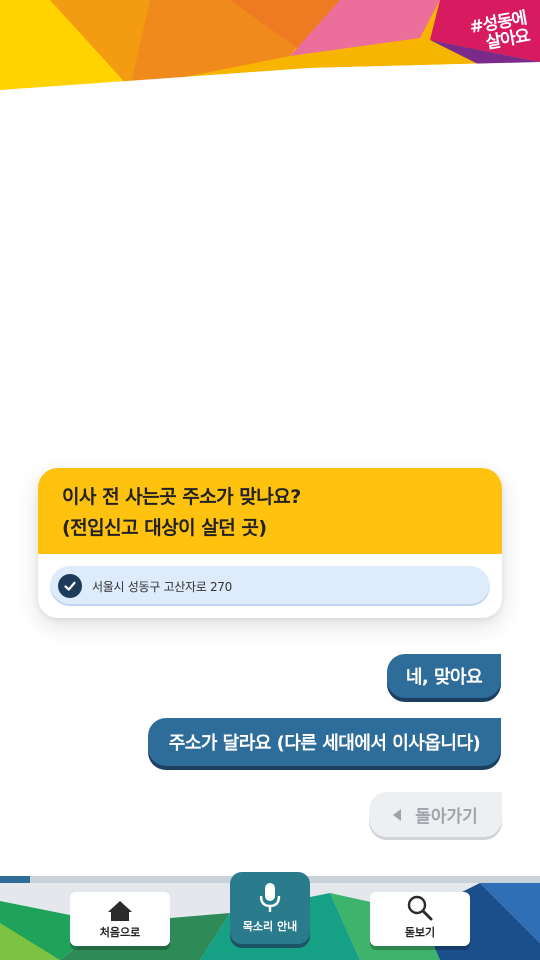 This screenshot has height=960, width=540. What do you see at coordinates (270, 926) in the screenshot?
I see `voice-guide-label: 목소리 안내` at bounding box center [270, 926].